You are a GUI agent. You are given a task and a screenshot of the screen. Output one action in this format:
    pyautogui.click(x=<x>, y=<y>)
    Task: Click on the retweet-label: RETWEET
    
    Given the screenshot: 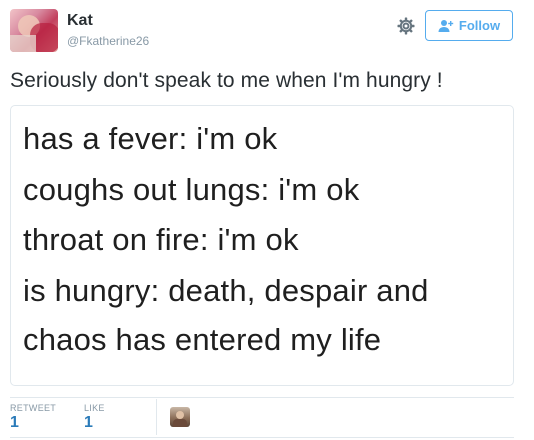 What is the action you would take?
    pyautogui.click(x=33, y=408)
    